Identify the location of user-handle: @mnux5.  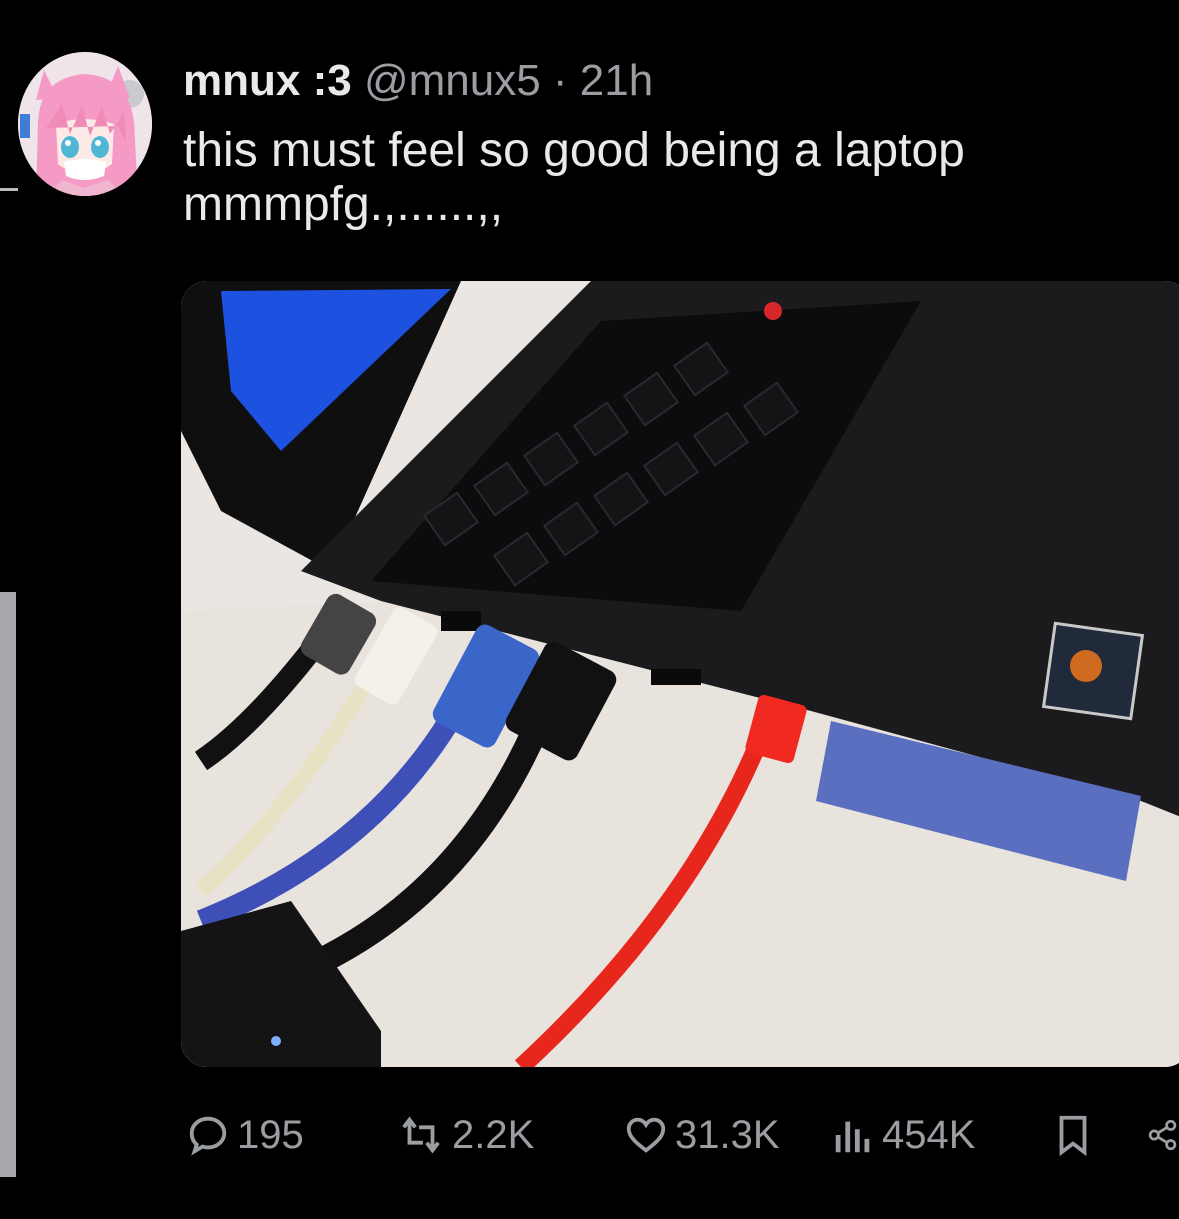
(452, 80).